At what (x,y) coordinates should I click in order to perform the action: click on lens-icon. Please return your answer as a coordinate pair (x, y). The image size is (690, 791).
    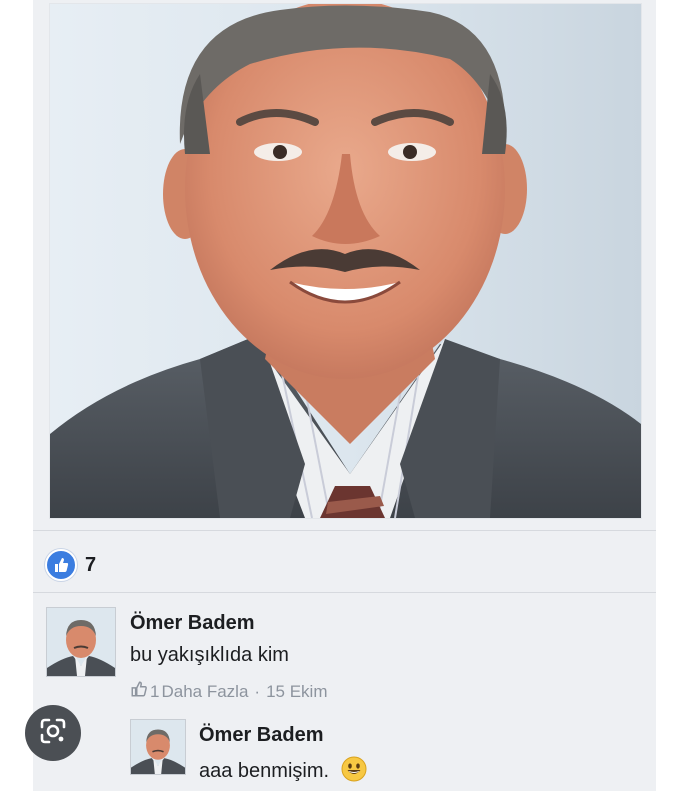
    Looking at the image, I should click on (53, 733).